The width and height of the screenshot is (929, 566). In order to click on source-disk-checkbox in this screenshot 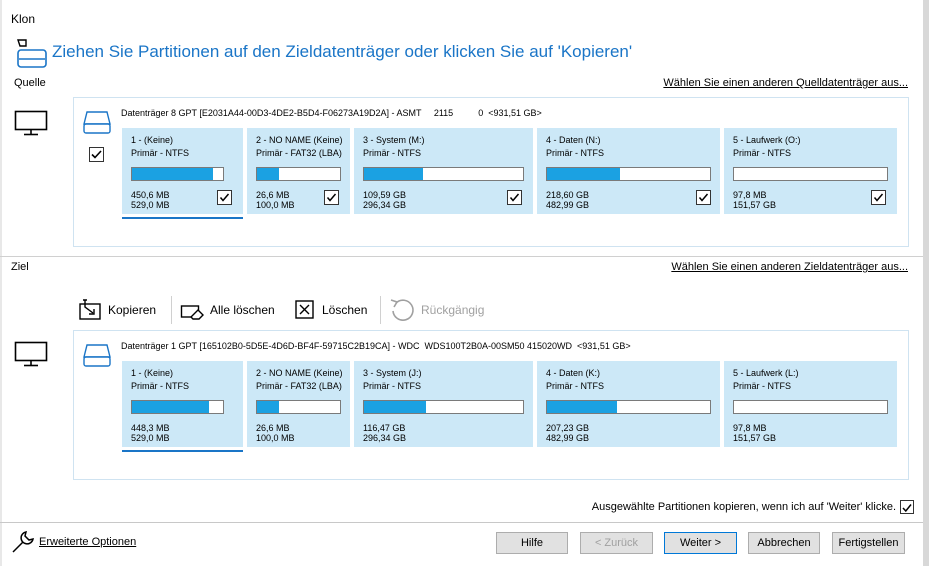, I will do `click(96, 154)`.